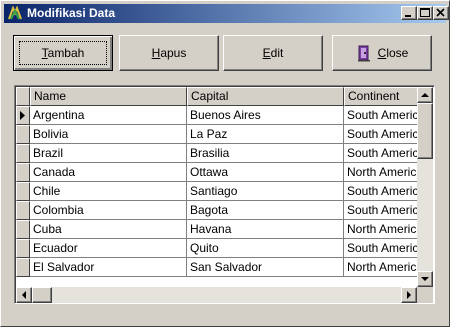 The width and height of the screenshot is (450, 327). Describe the element at coordinates (441, 13) in the screenshot. I see `close-window-button` at that location.